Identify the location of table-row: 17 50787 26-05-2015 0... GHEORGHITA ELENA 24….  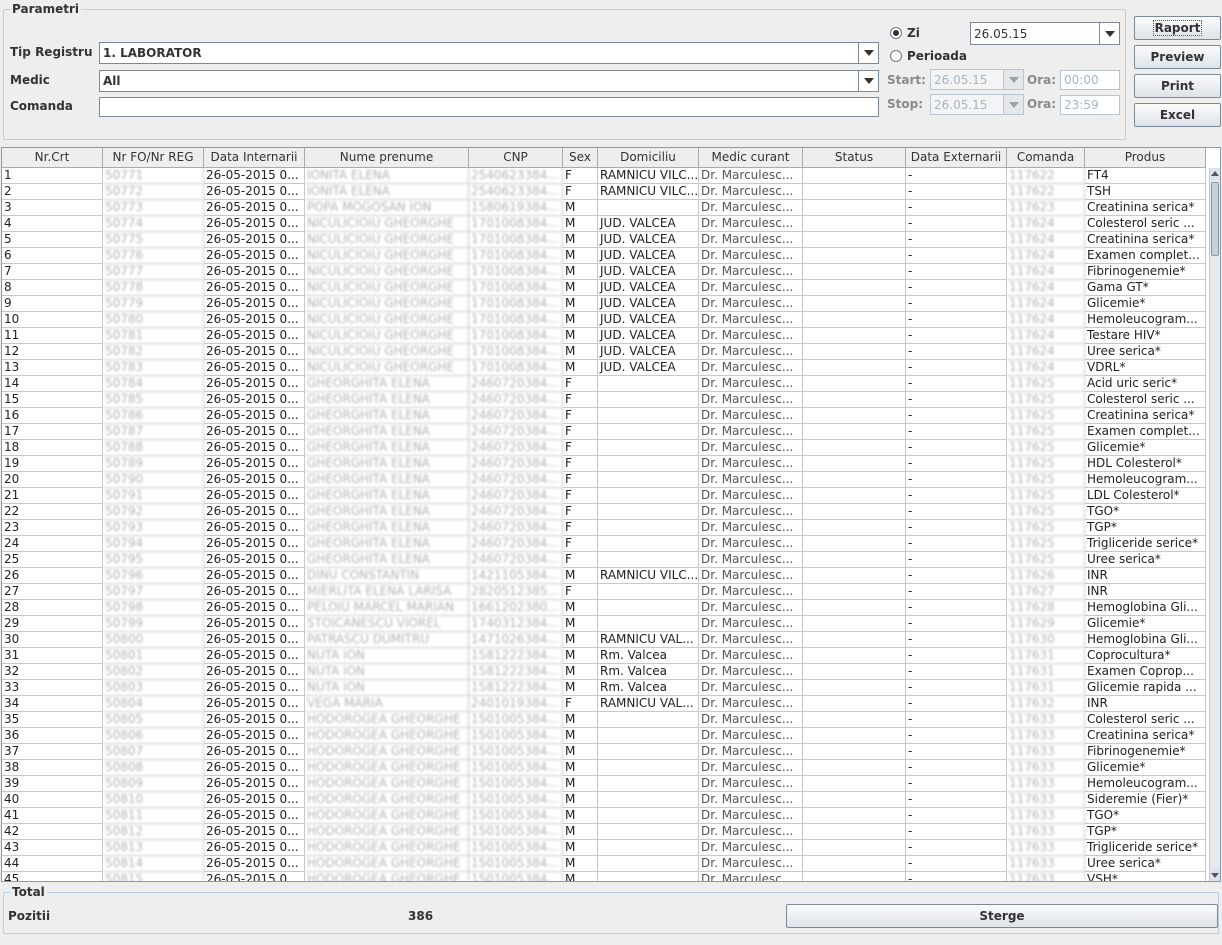
(606, 432).